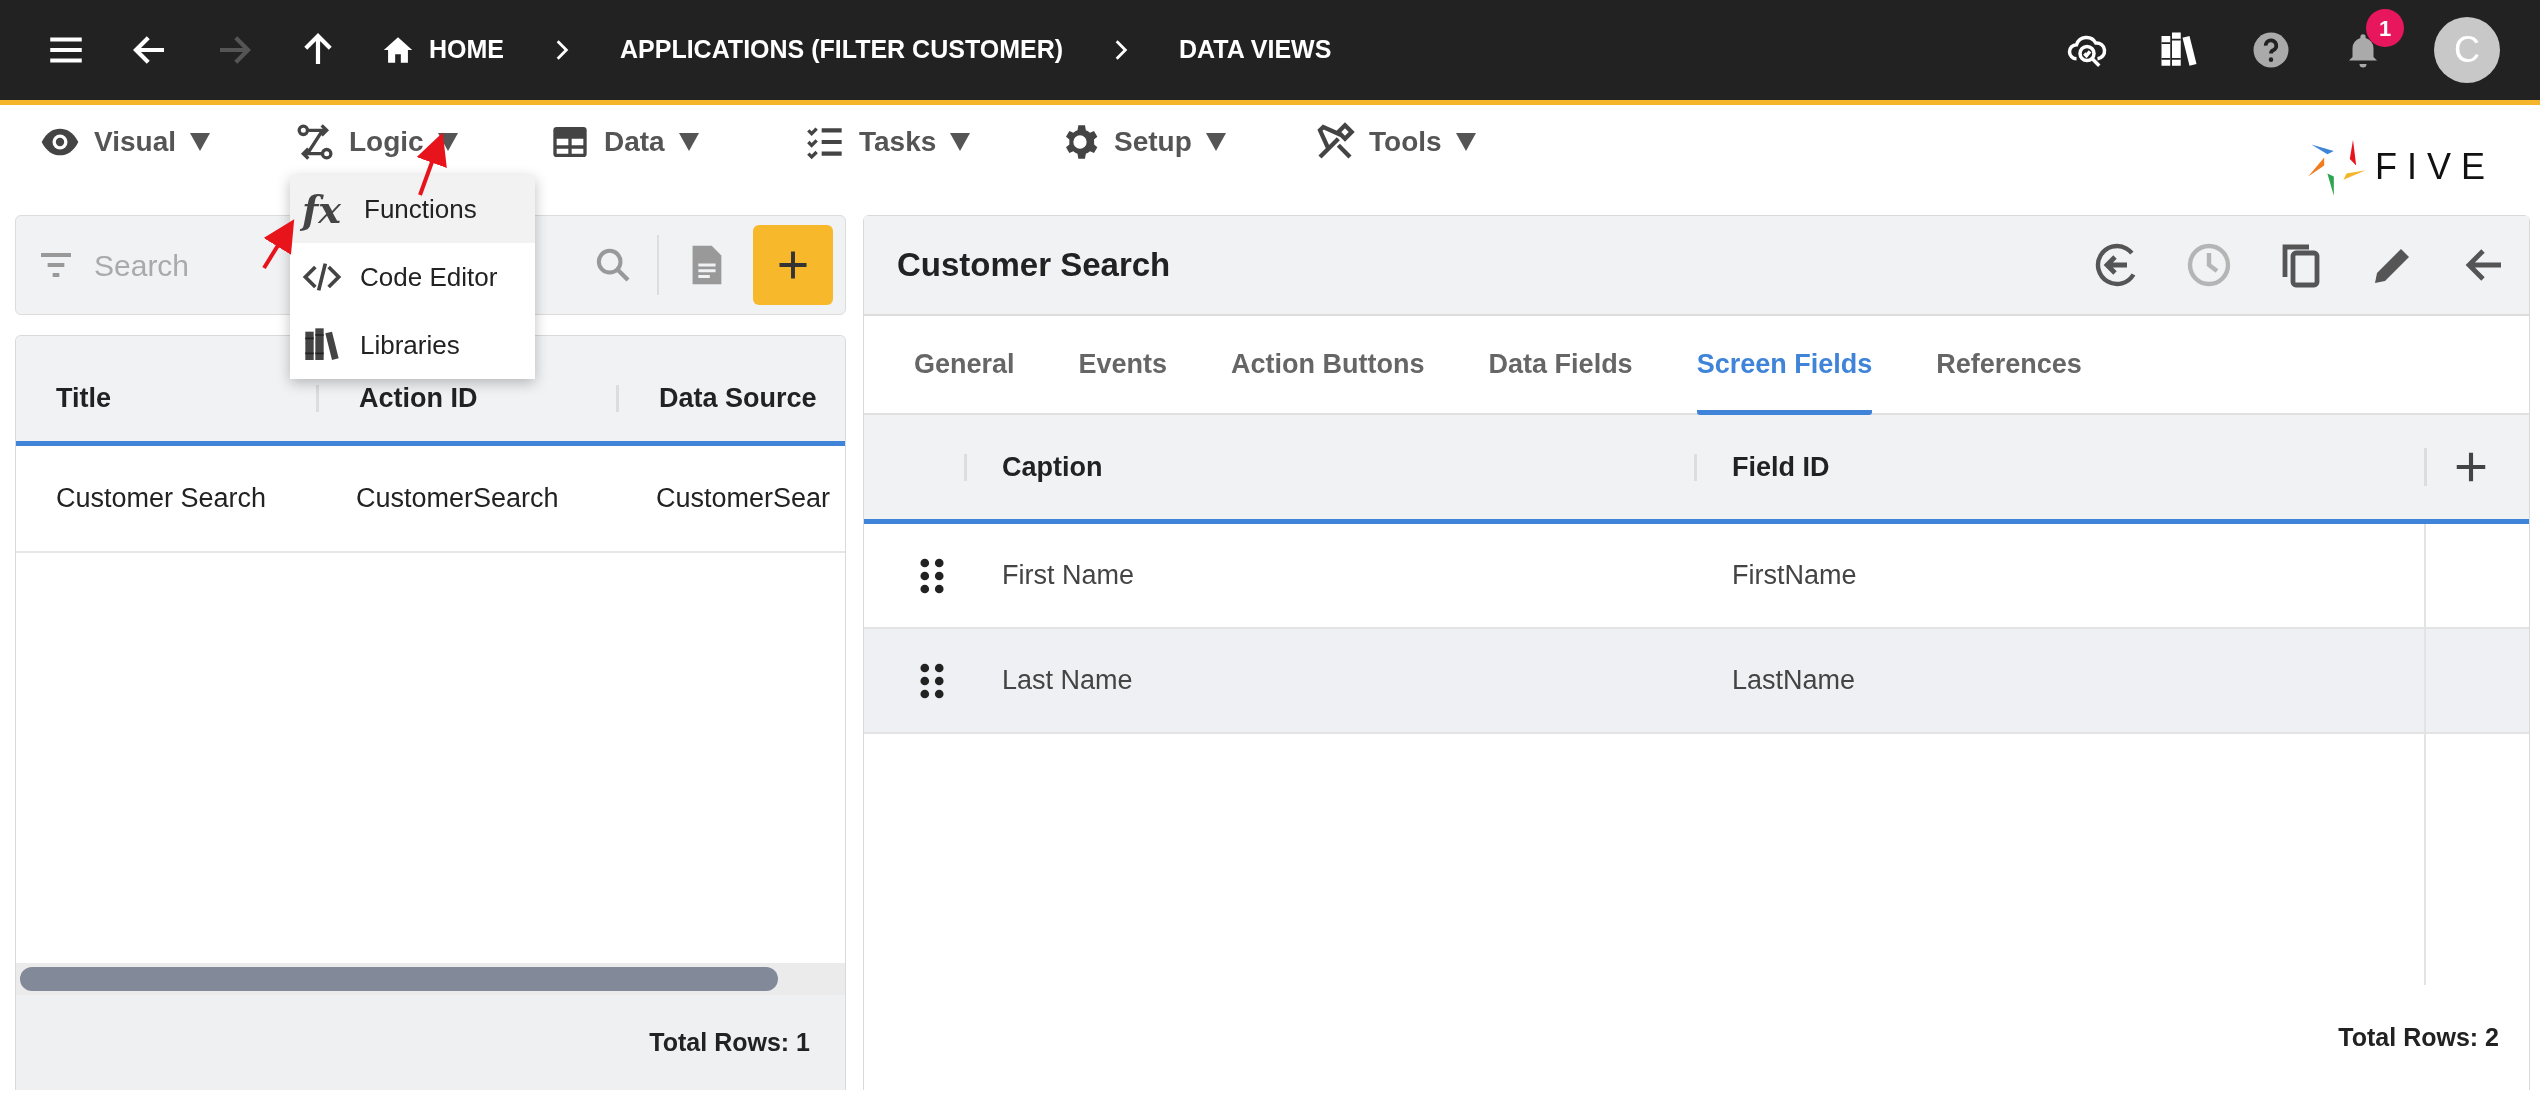 This screenshot has height=1095, width=2540. I want to click on tab: General, so click(964, 379).